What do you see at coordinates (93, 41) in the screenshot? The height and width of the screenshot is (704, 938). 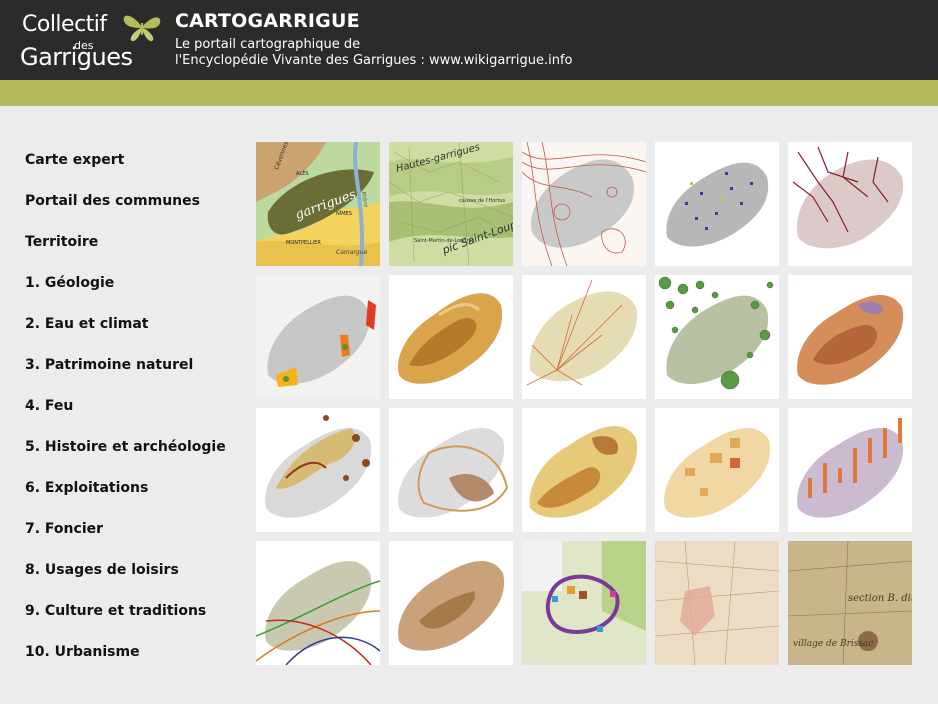 I see `collectif-des-garrigues-logo: Collectif des Garrigues` at bounding box center [93, 41].